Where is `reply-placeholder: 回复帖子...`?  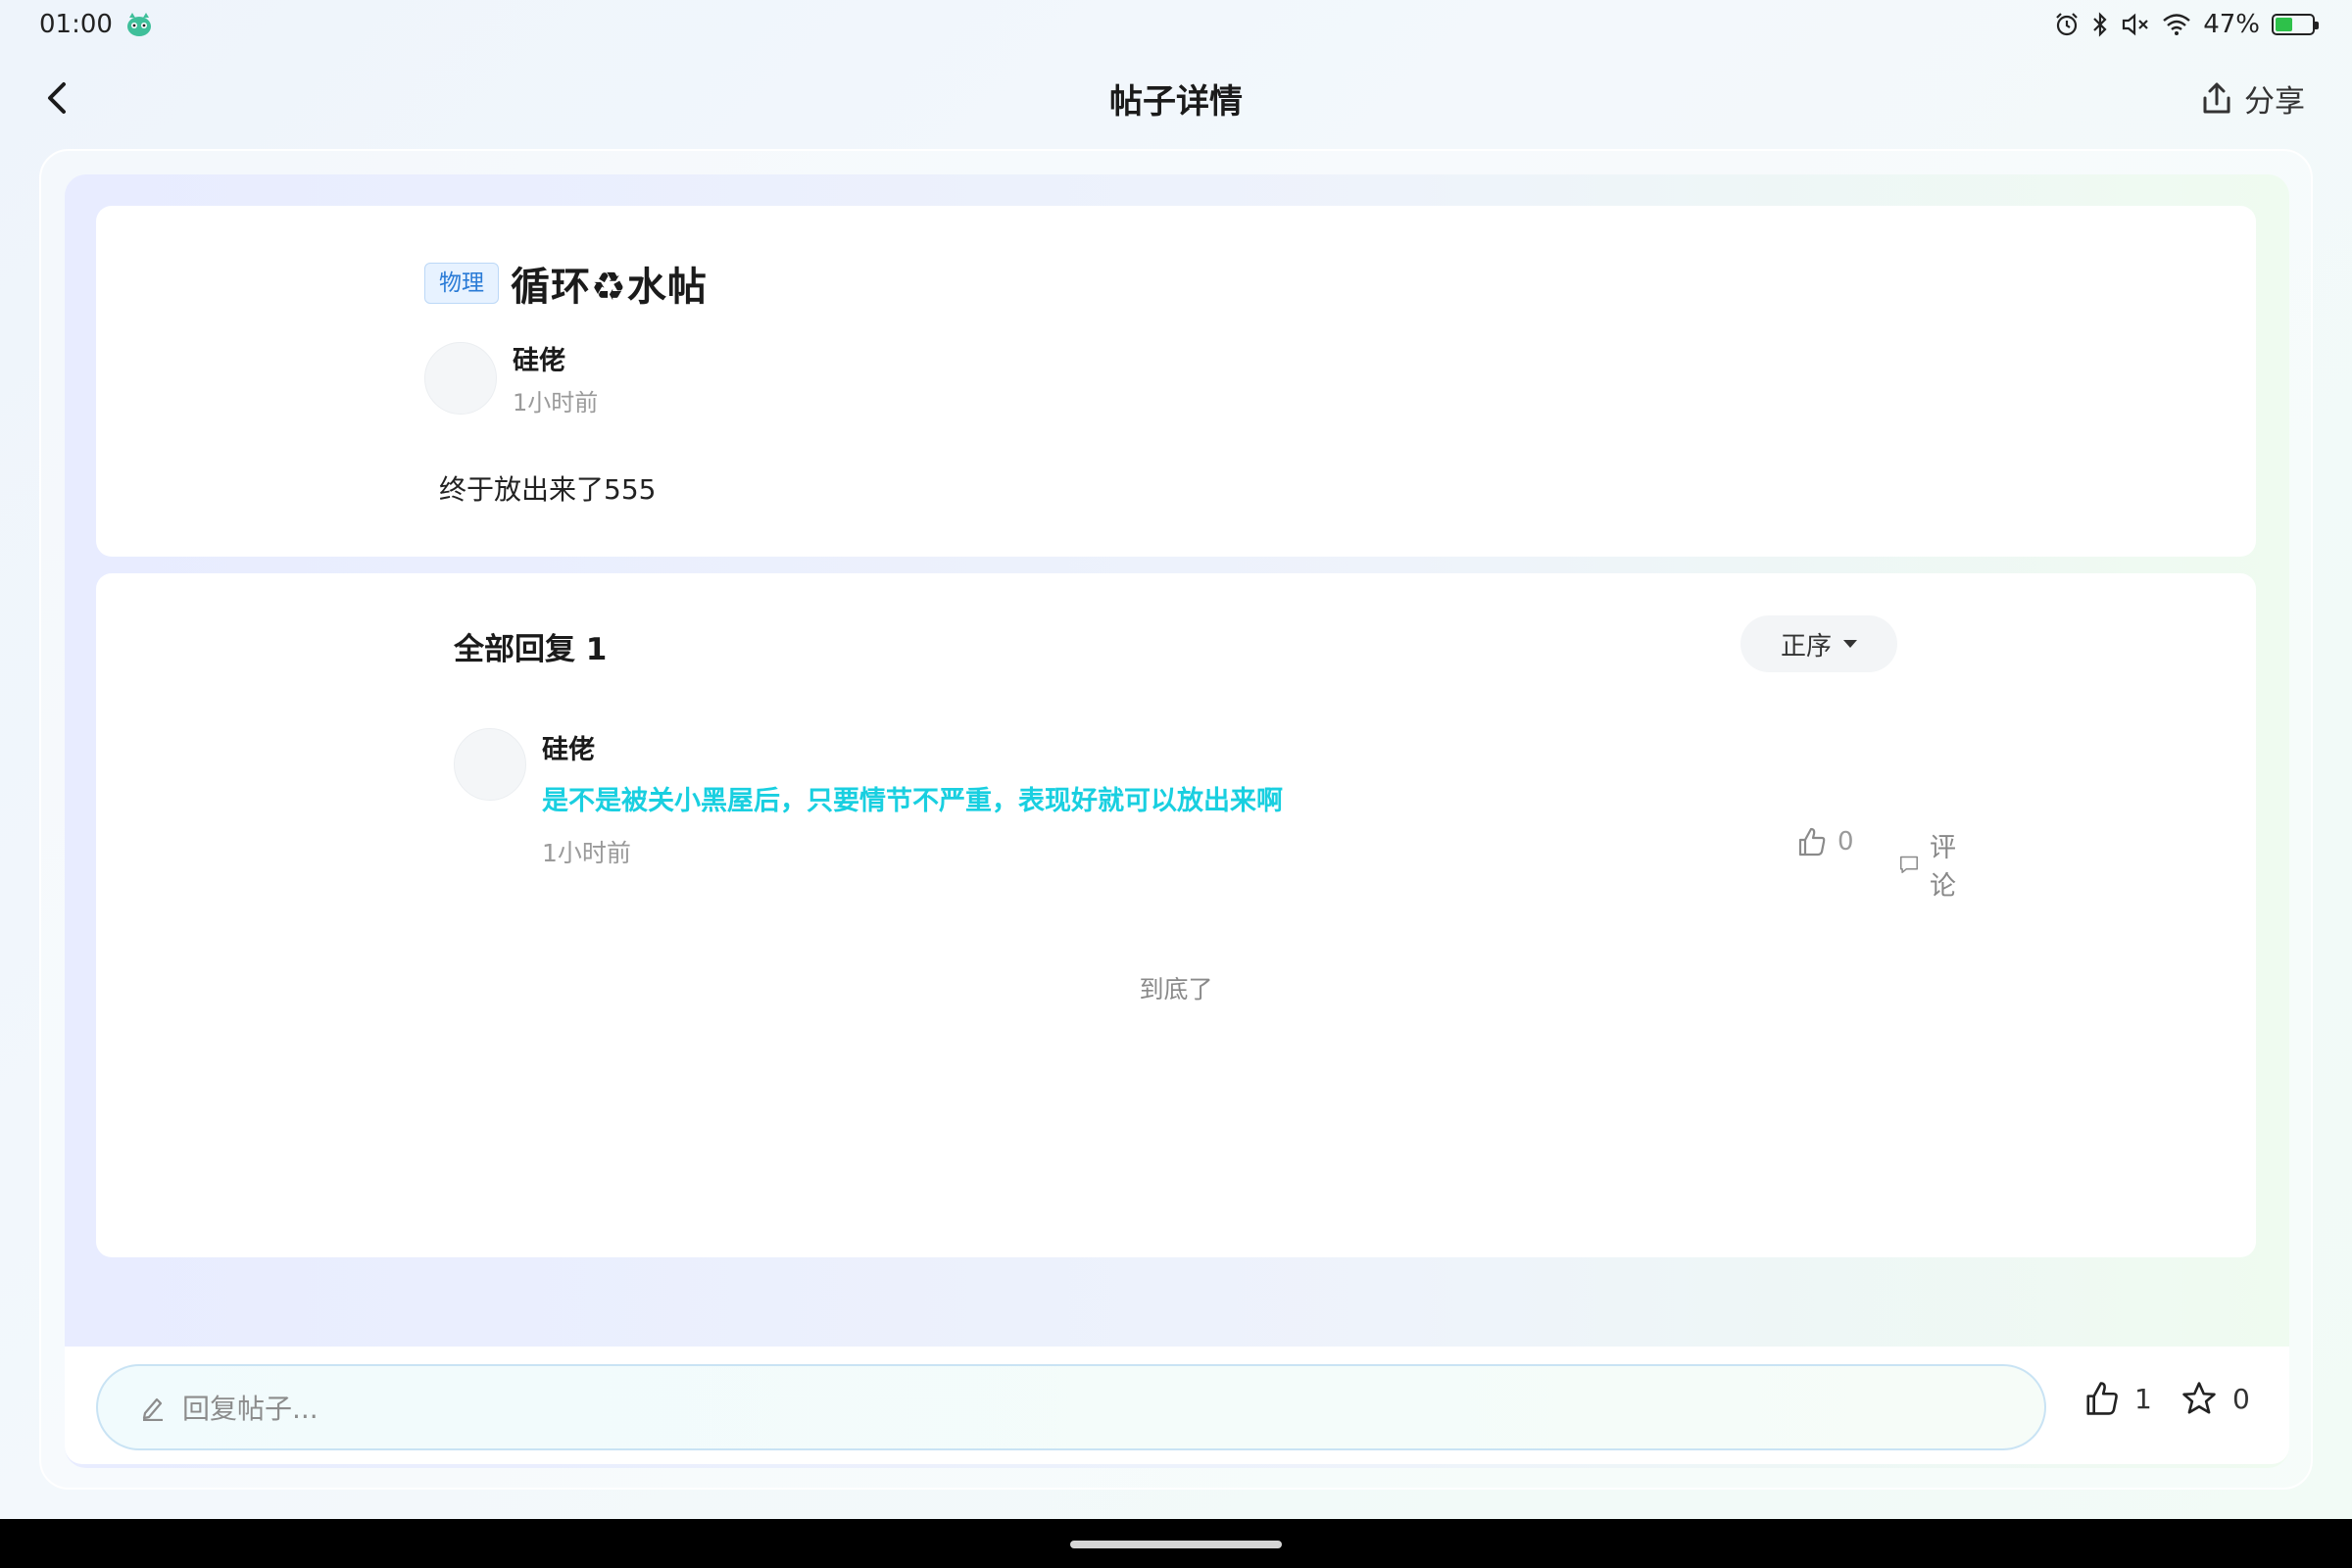 reply-placeholder: 回复帖子... is located at coordinates (250, 1409).